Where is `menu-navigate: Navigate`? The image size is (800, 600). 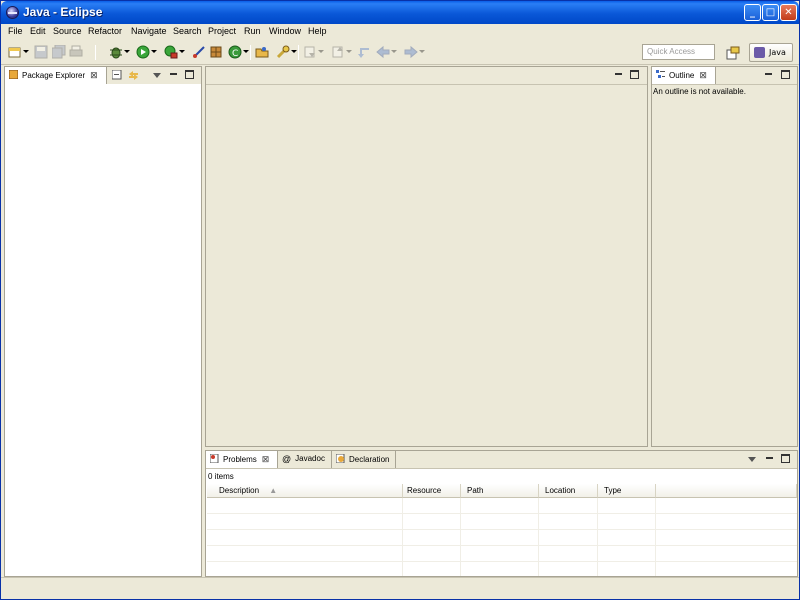 menu-navigate: Navigate is located at coordinates (149, 31).